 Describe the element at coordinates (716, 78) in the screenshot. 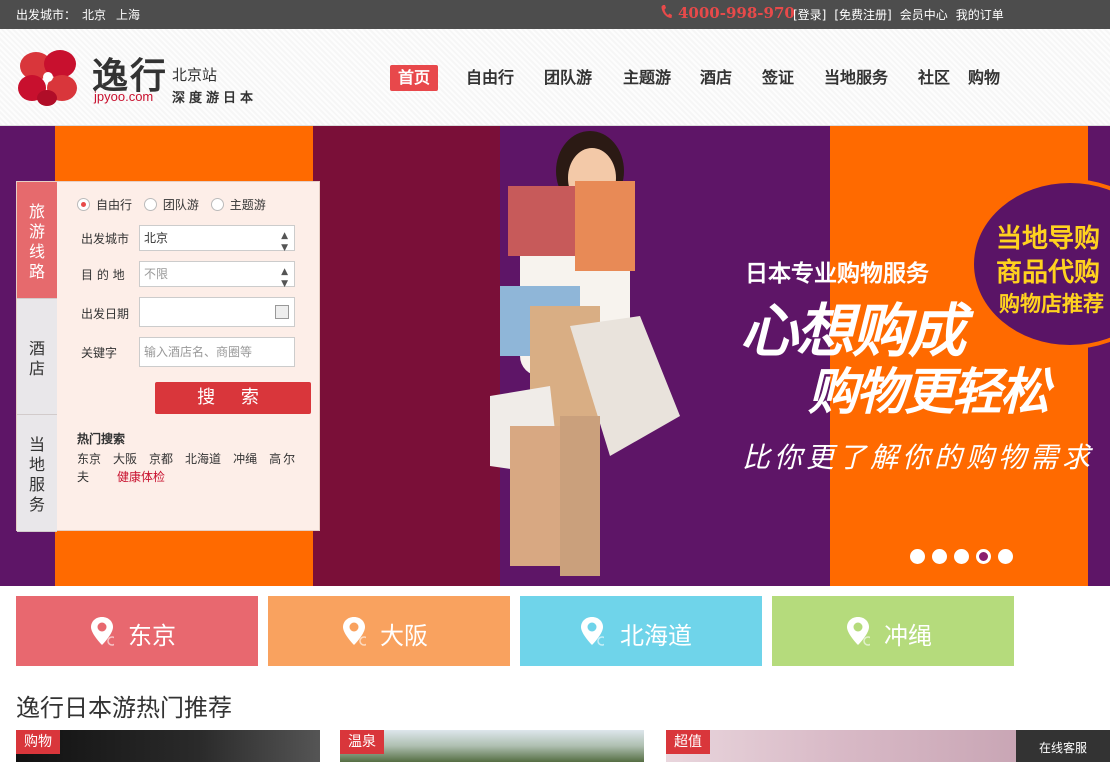

I see `nav-hotel: 酒店` at that location.